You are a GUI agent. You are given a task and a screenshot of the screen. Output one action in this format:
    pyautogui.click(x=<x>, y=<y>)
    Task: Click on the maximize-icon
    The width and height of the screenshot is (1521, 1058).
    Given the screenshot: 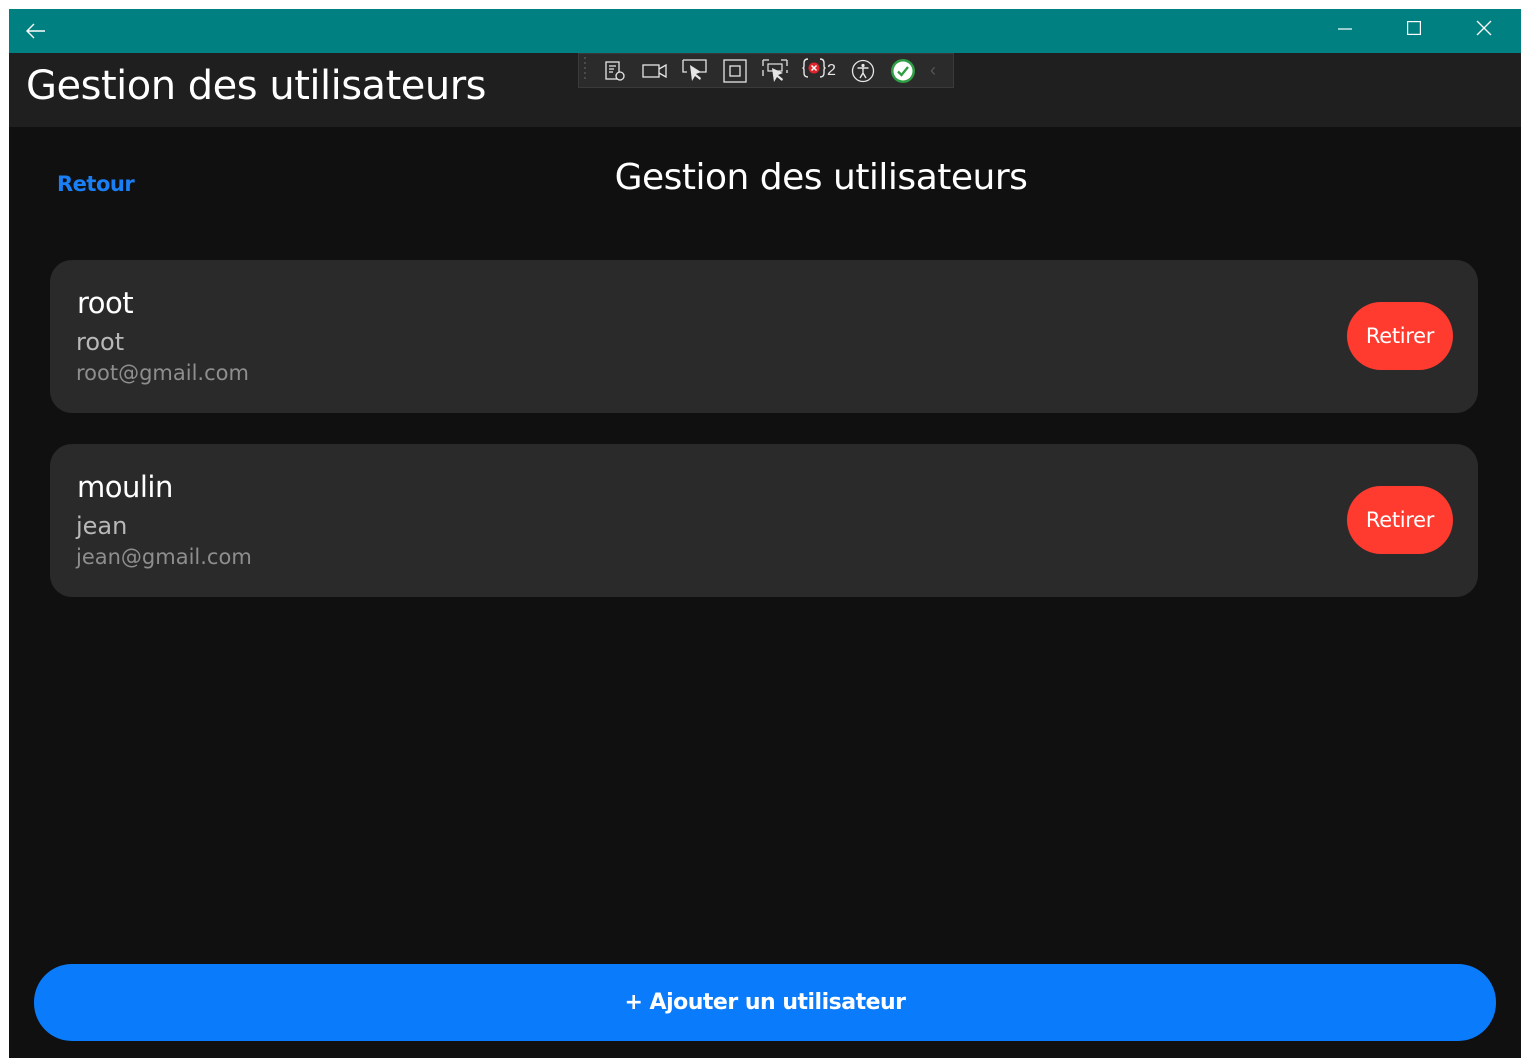 What is the action you would take?
    pyautogui.click(x=1414, y=28)
    